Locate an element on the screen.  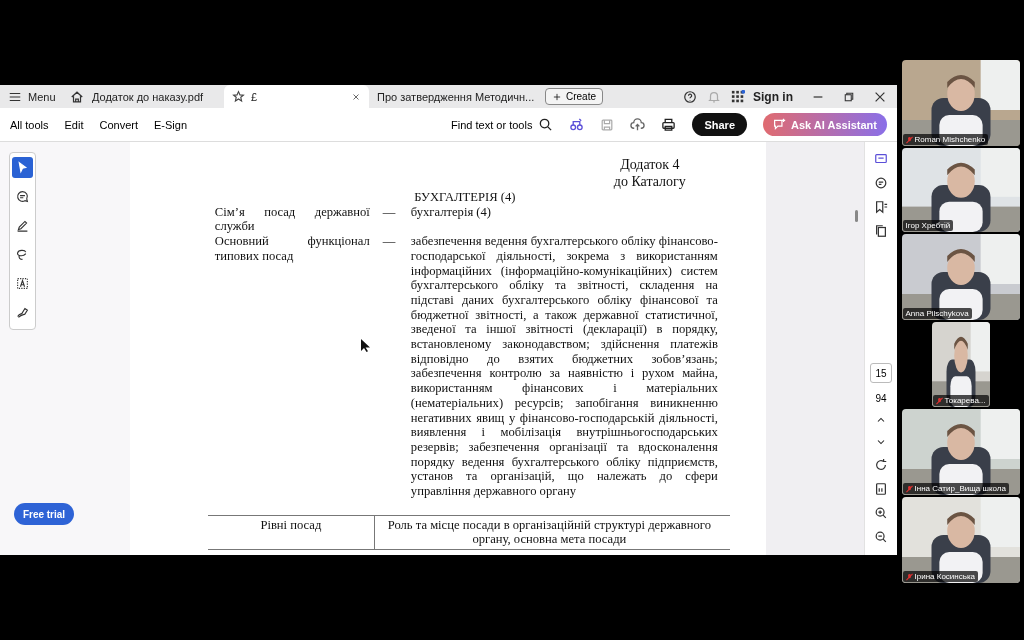
upload-icon is located at coordinates (638, 124).